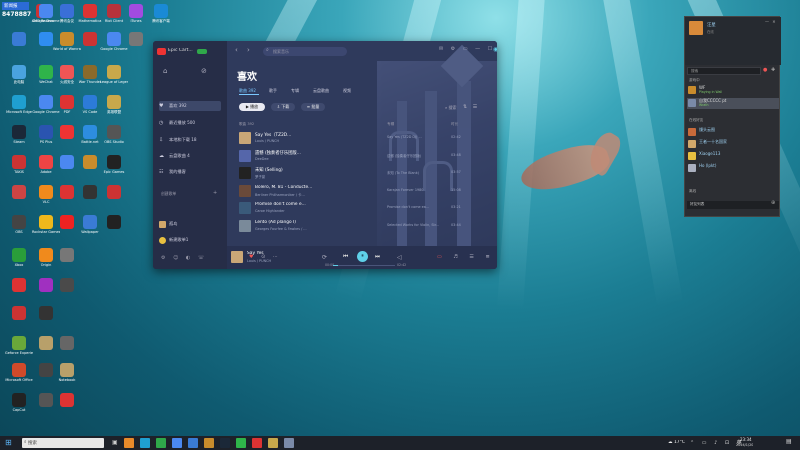  What do you see at coordinates (46, 77) in the screenshot?
I see `desktop-icon: WeChat` at bounding box center [46, 77].